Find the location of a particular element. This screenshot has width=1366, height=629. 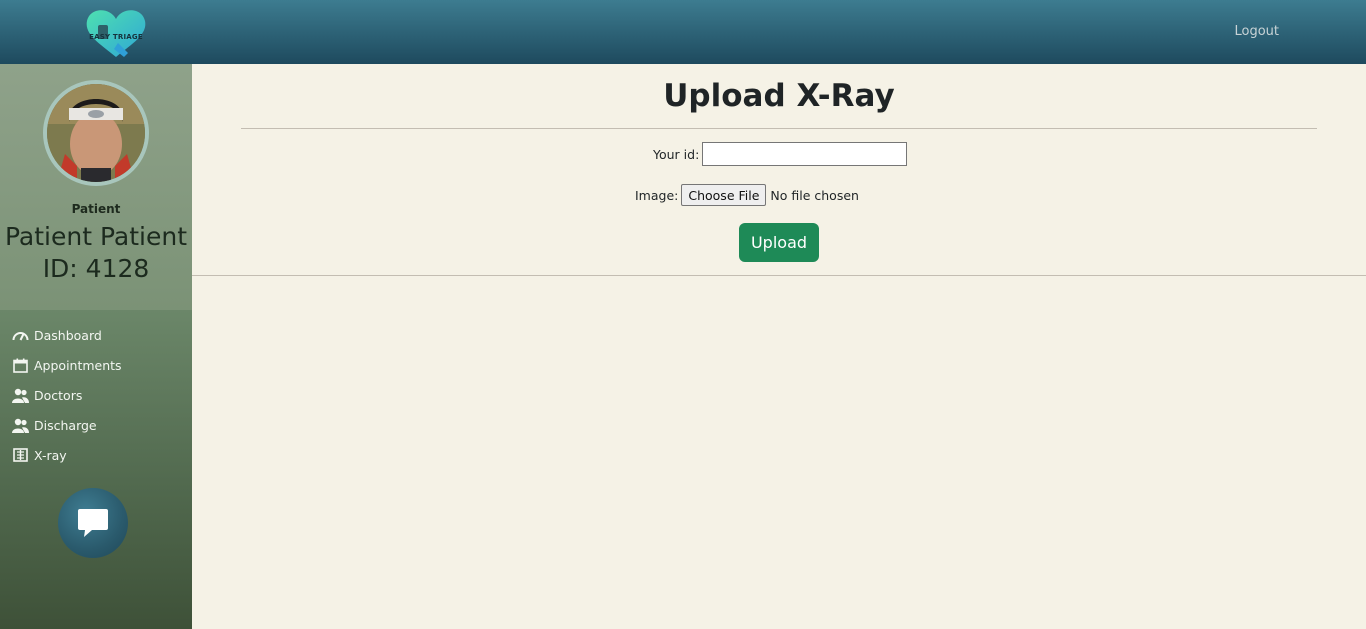

upload-button: Upload is located at coordinates (779, 242).